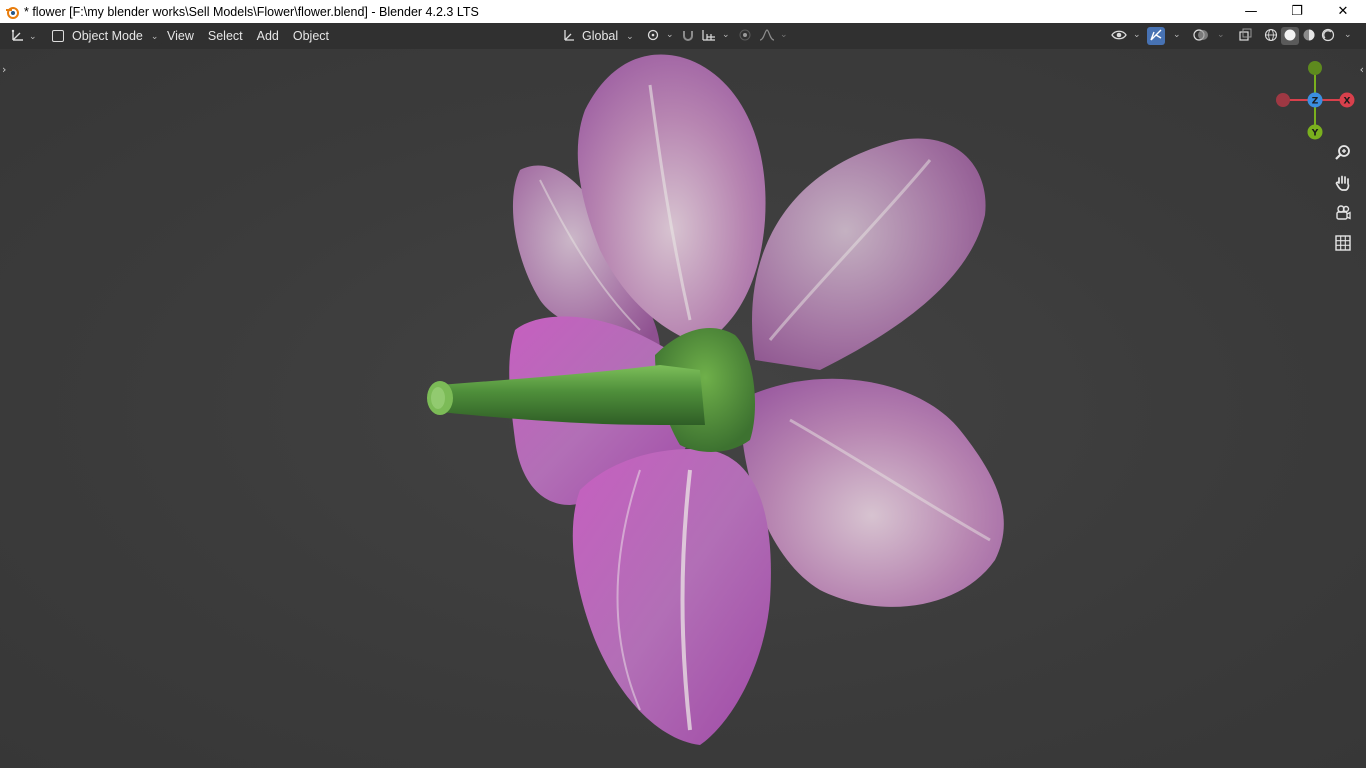 This screenshot has height=768, width=1366. I want to click on material-sphere-icon, so click(1309, 36).